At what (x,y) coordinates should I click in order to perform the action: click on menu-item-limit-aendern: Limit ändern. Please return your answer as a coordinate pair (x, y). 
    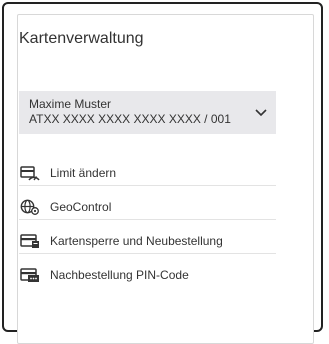
    Looking at the image, I should click on (147, 173).